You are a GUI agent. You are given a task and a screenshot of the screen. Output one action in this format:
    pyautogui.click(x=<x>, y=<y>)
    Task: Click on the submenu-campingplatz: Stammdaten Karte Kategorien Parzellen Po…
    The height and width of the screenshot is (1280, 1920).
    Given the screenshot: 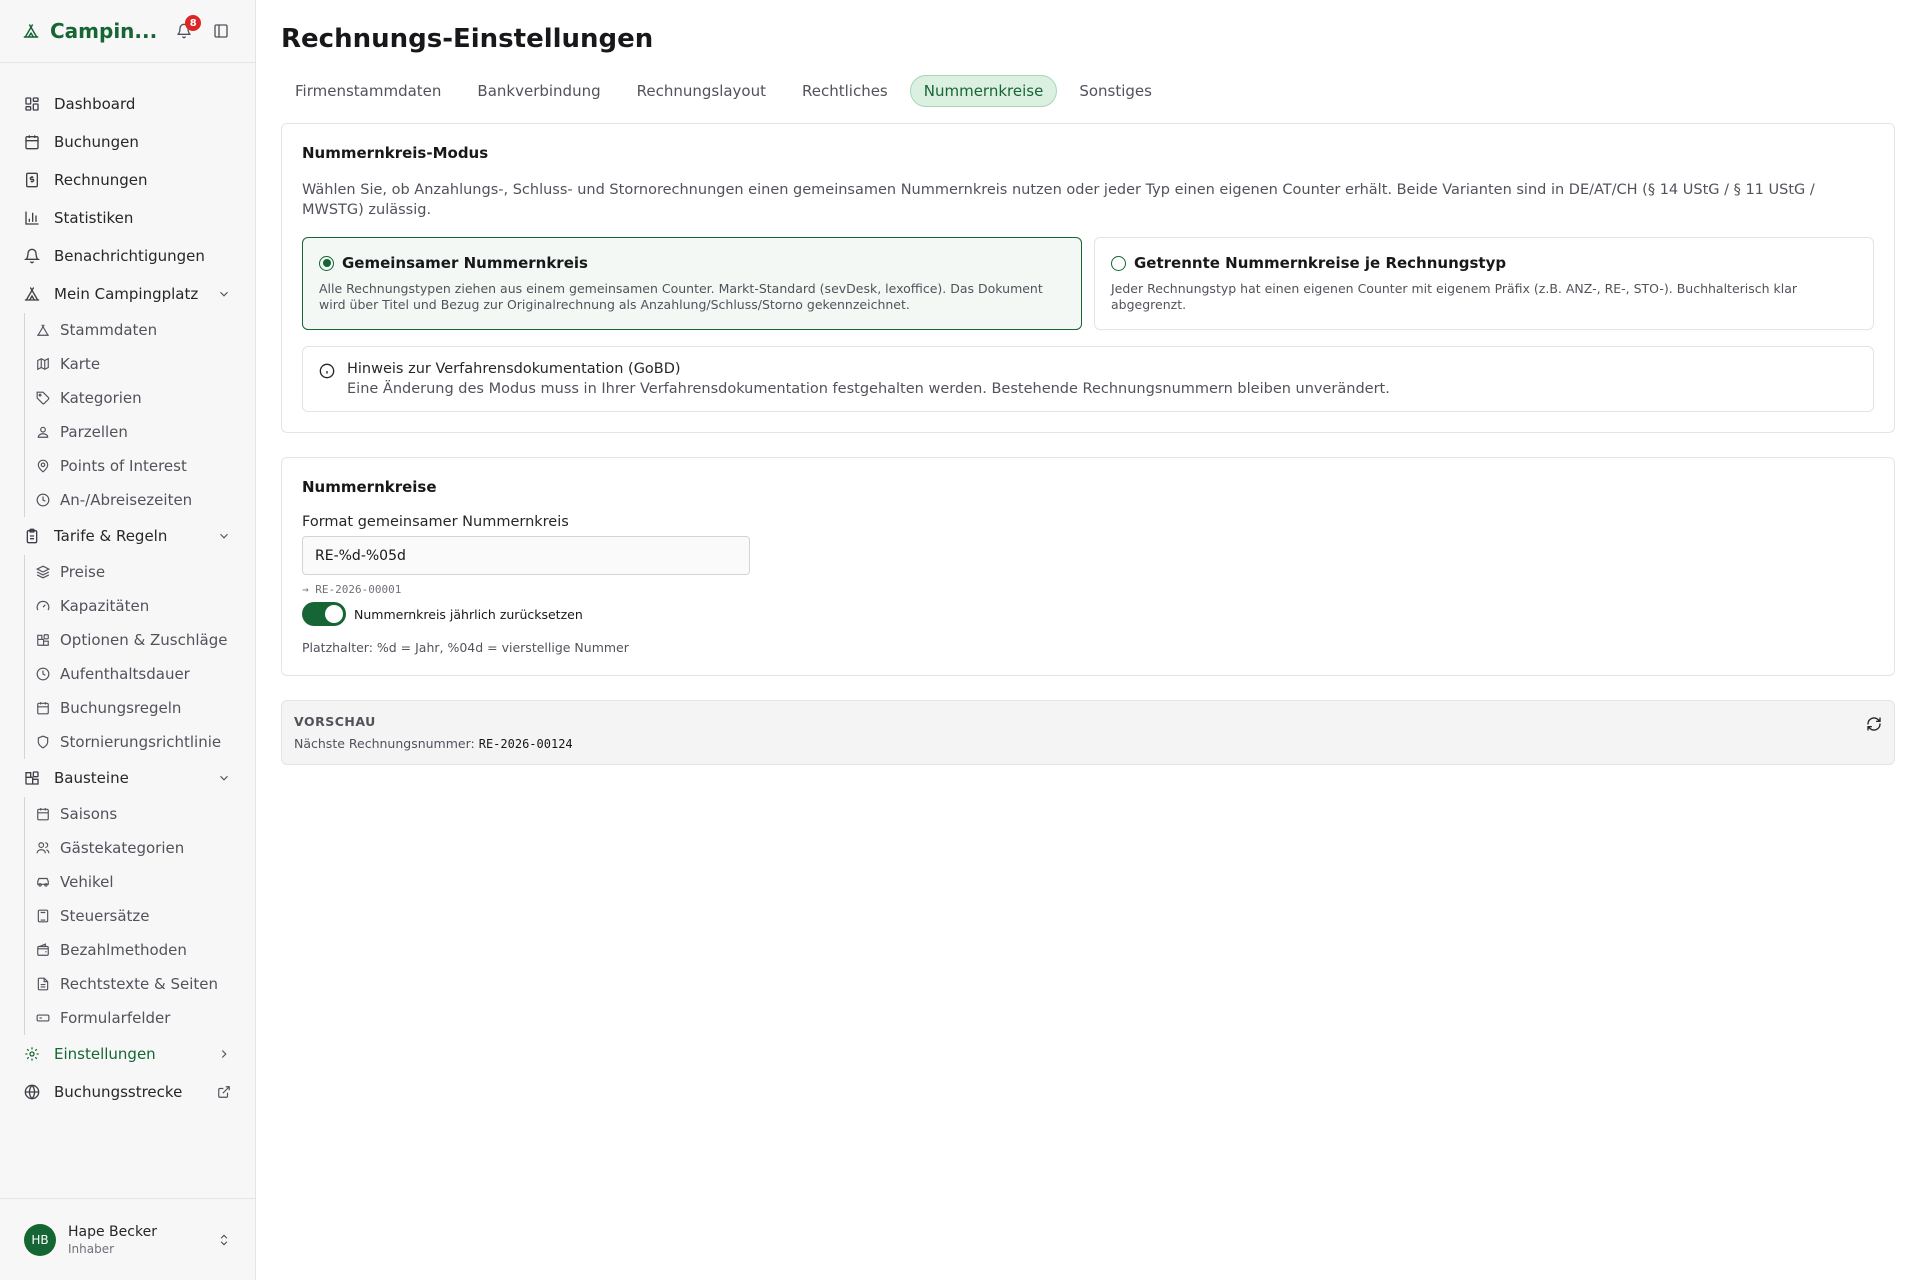 What is the action you would take?
    pyautogui.click(x=139, y=415)
    